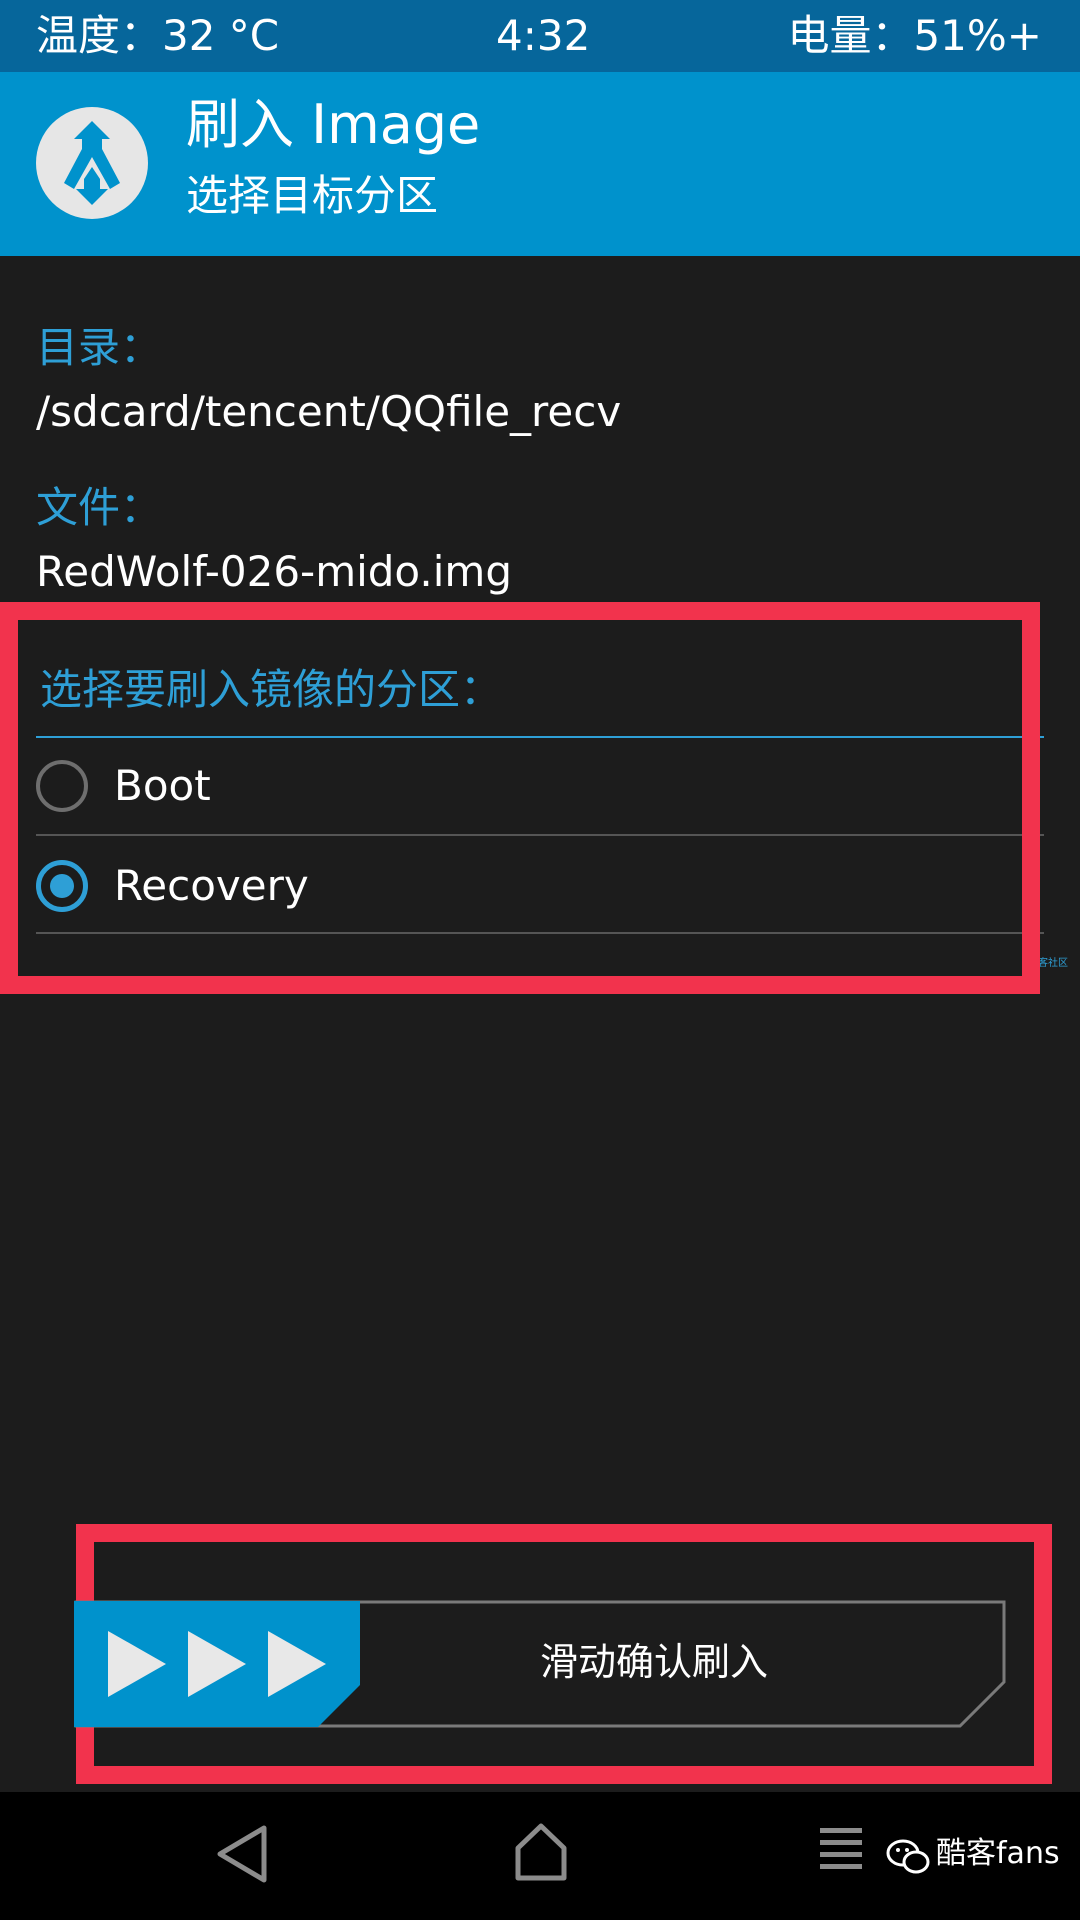 The image size is (1080, 1920). What do you see at coordinates (158, 35) in the screenshot?
I see `temperature-readout: 温度：32 °C` at bounding box center [158, 35].